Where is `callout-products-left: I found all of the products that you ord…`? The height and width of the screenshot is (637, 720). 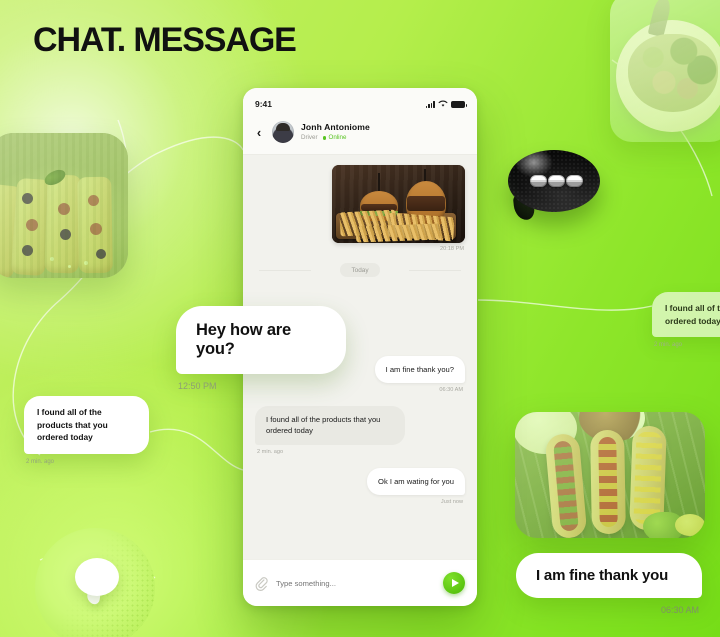 callout-products-left: I found all of the products that you ord… is located at coordinates (86, 430).